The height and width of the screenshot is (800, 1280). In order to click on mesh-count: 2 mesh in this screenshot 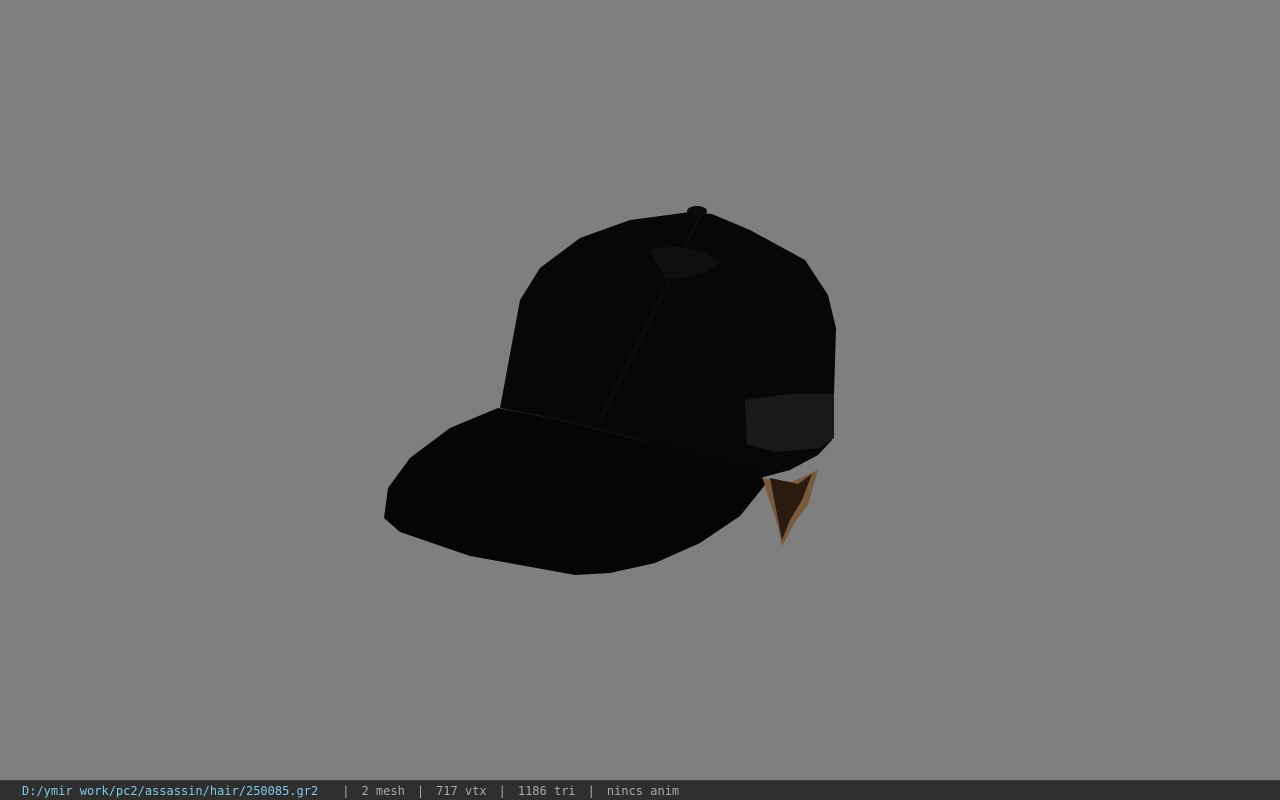, I will do `click(383, 790)`.